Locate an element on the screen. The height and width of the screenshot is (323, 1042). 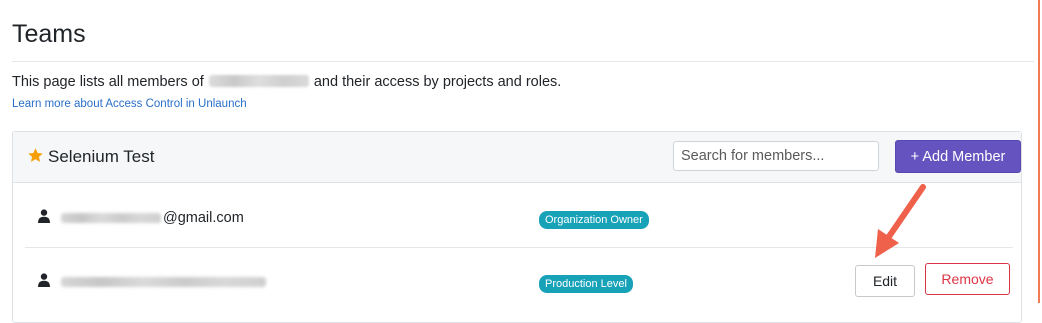
redacted-member-email is located at coordinates (163, 282).